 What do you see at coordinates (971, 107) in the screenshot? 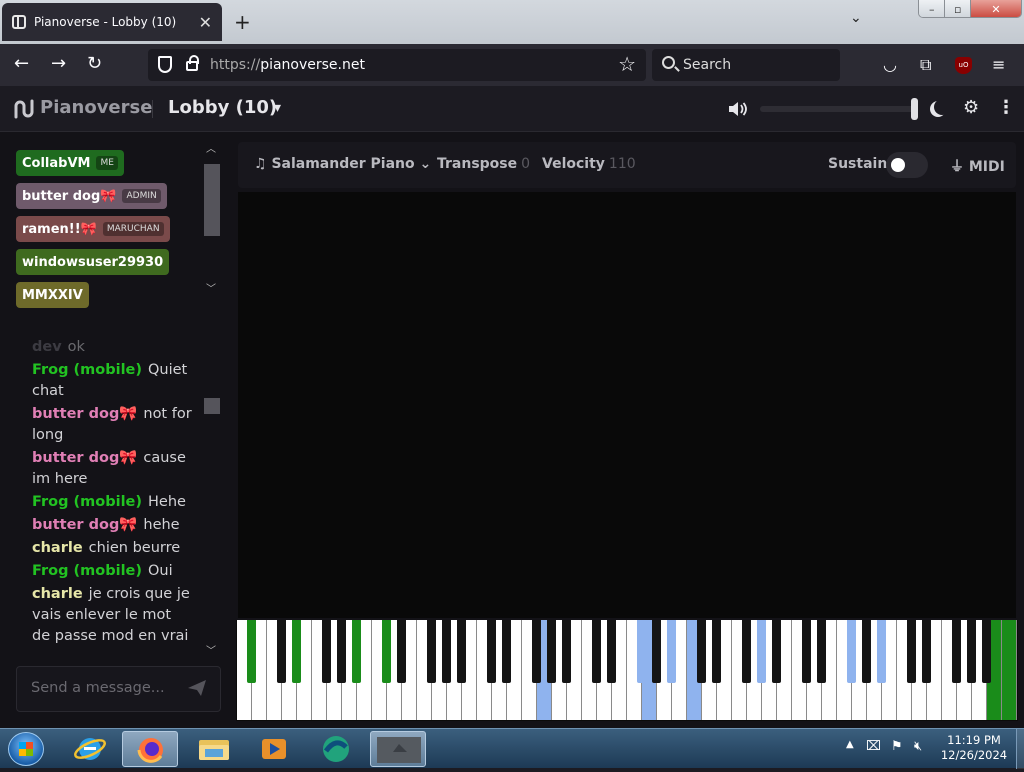
I see `settings-gear-icon: ⚙` at bounding box center [971, 107].